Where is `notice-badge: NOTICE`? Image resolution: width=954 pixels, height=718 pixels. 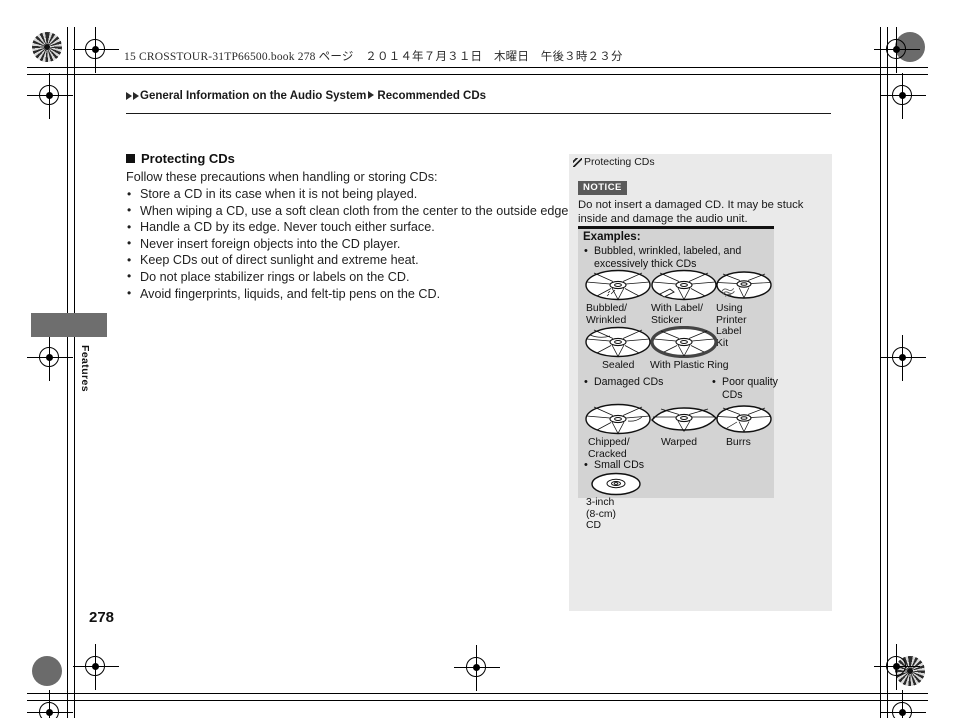 notice-badge: NOTICE is located at coordinates (602, 188).